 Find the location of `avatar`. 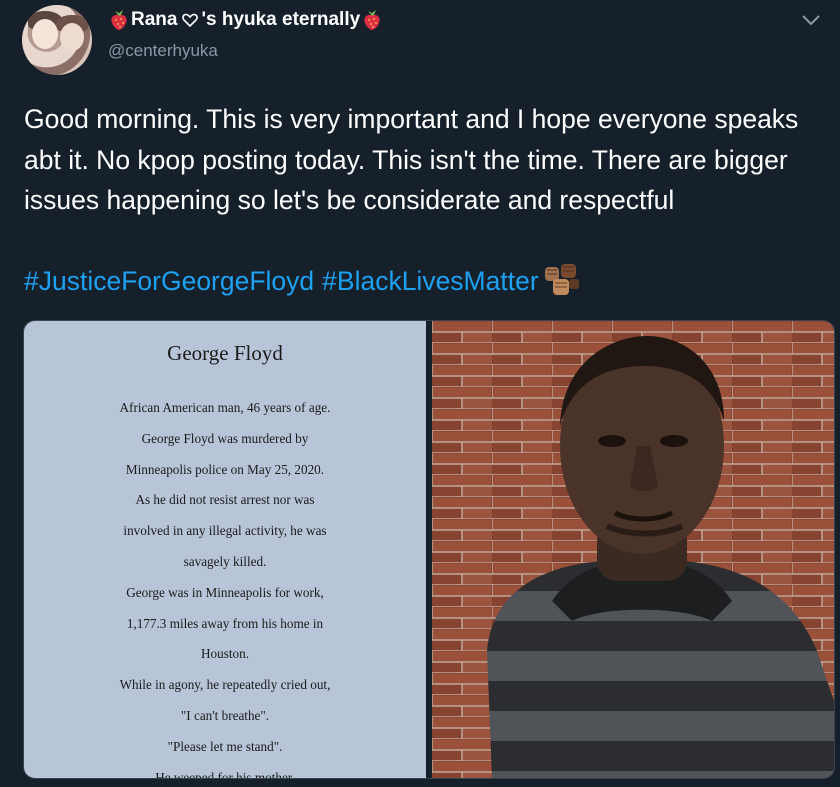

avatar is located at coordinates (57, 40).